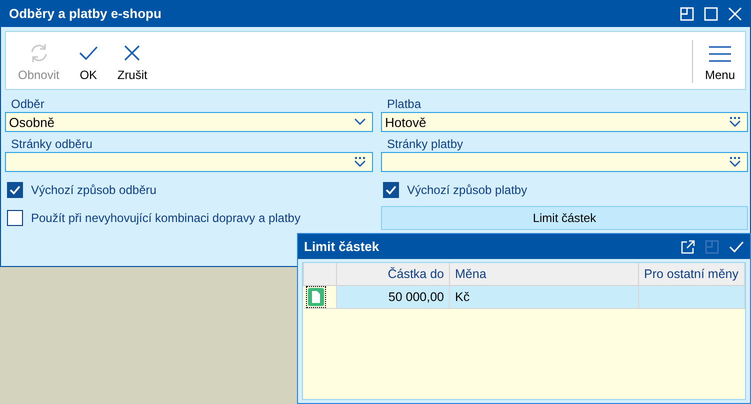 Image resolution: width=751 pixels, height=404 pixels. Describe the element at coordinates (720, 54) in the screenshot. I see `menu-icon` at that location.